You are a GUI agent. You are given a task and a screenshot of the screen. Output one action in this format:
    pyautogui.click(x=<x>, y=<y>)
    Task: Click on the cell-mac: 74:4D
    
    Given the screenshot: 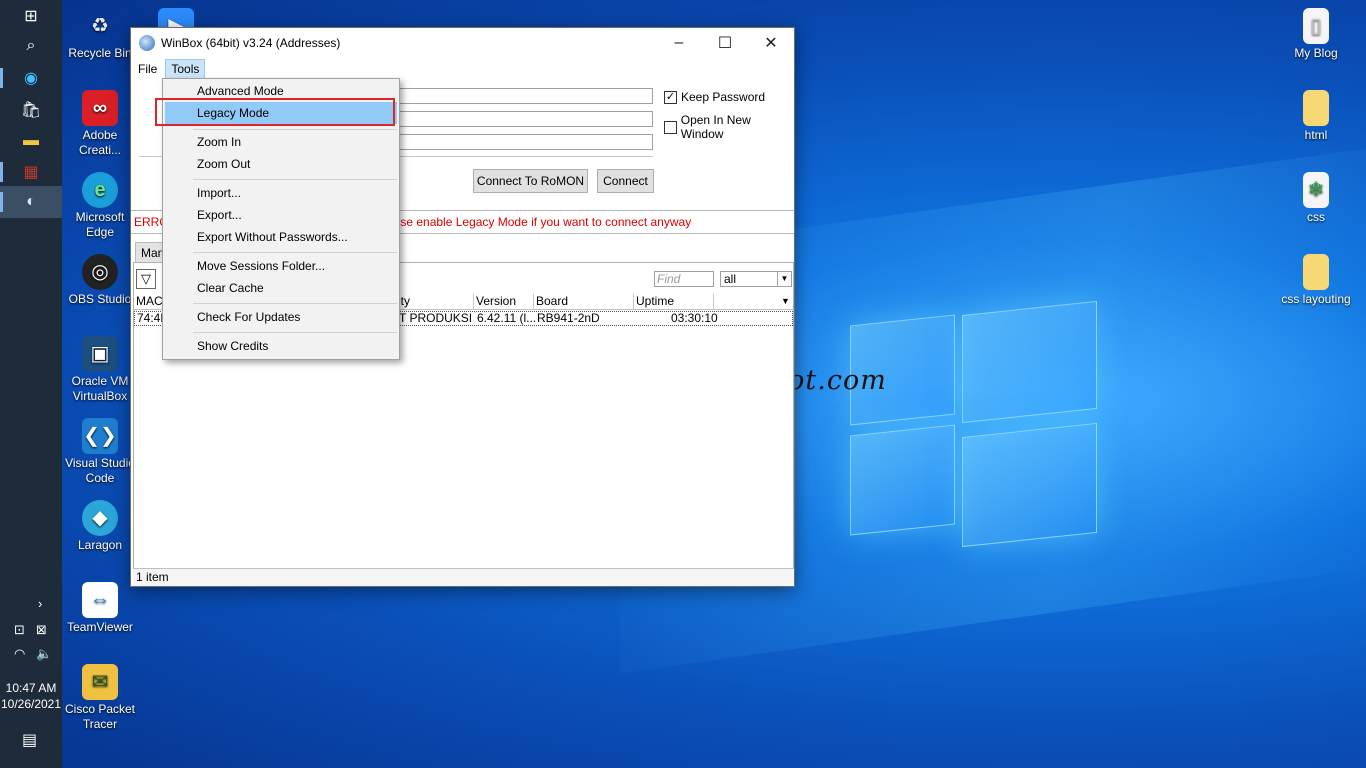 What is the action you would take?
    pyautogui.click(x=151, y=318)
    